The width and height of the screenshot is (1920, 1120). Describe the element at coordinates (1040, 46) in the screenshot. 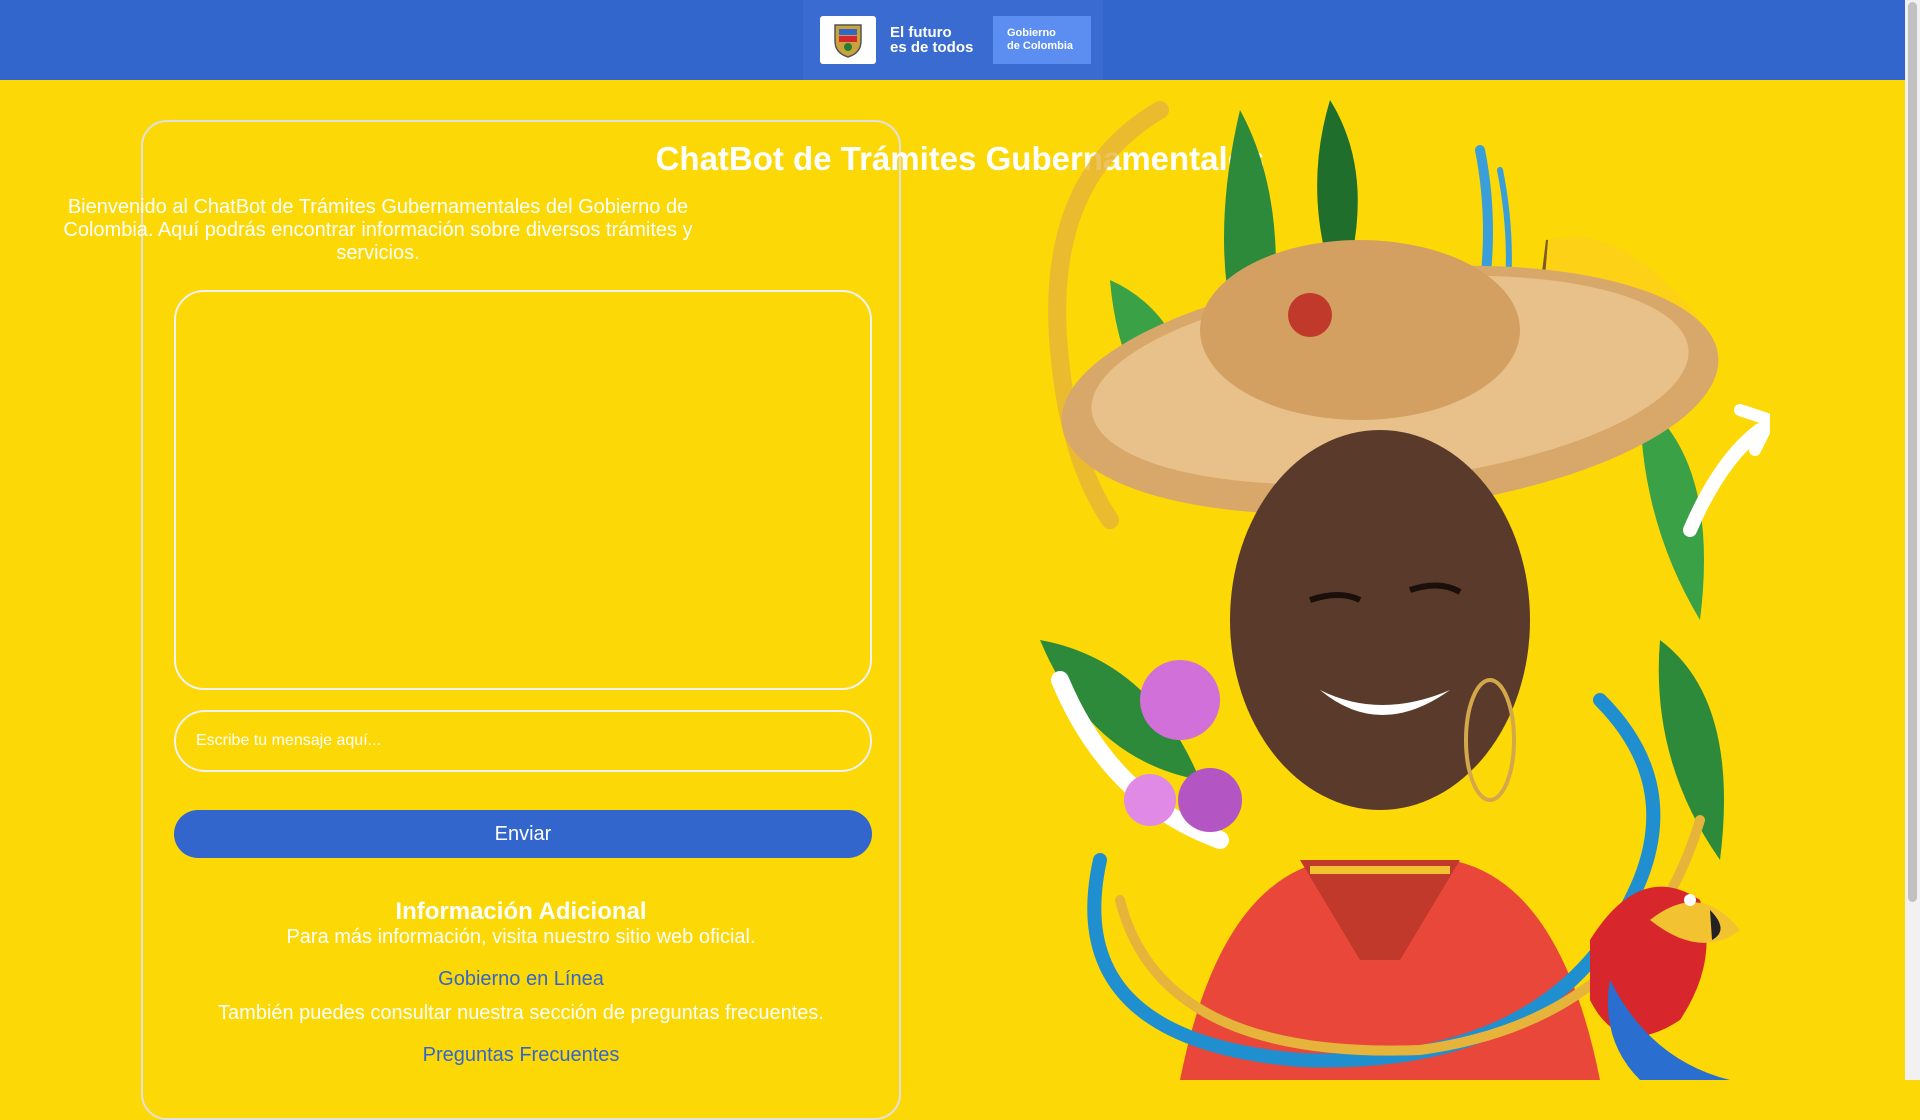

I see `logo-gov-line2: de Colombia` at that location.